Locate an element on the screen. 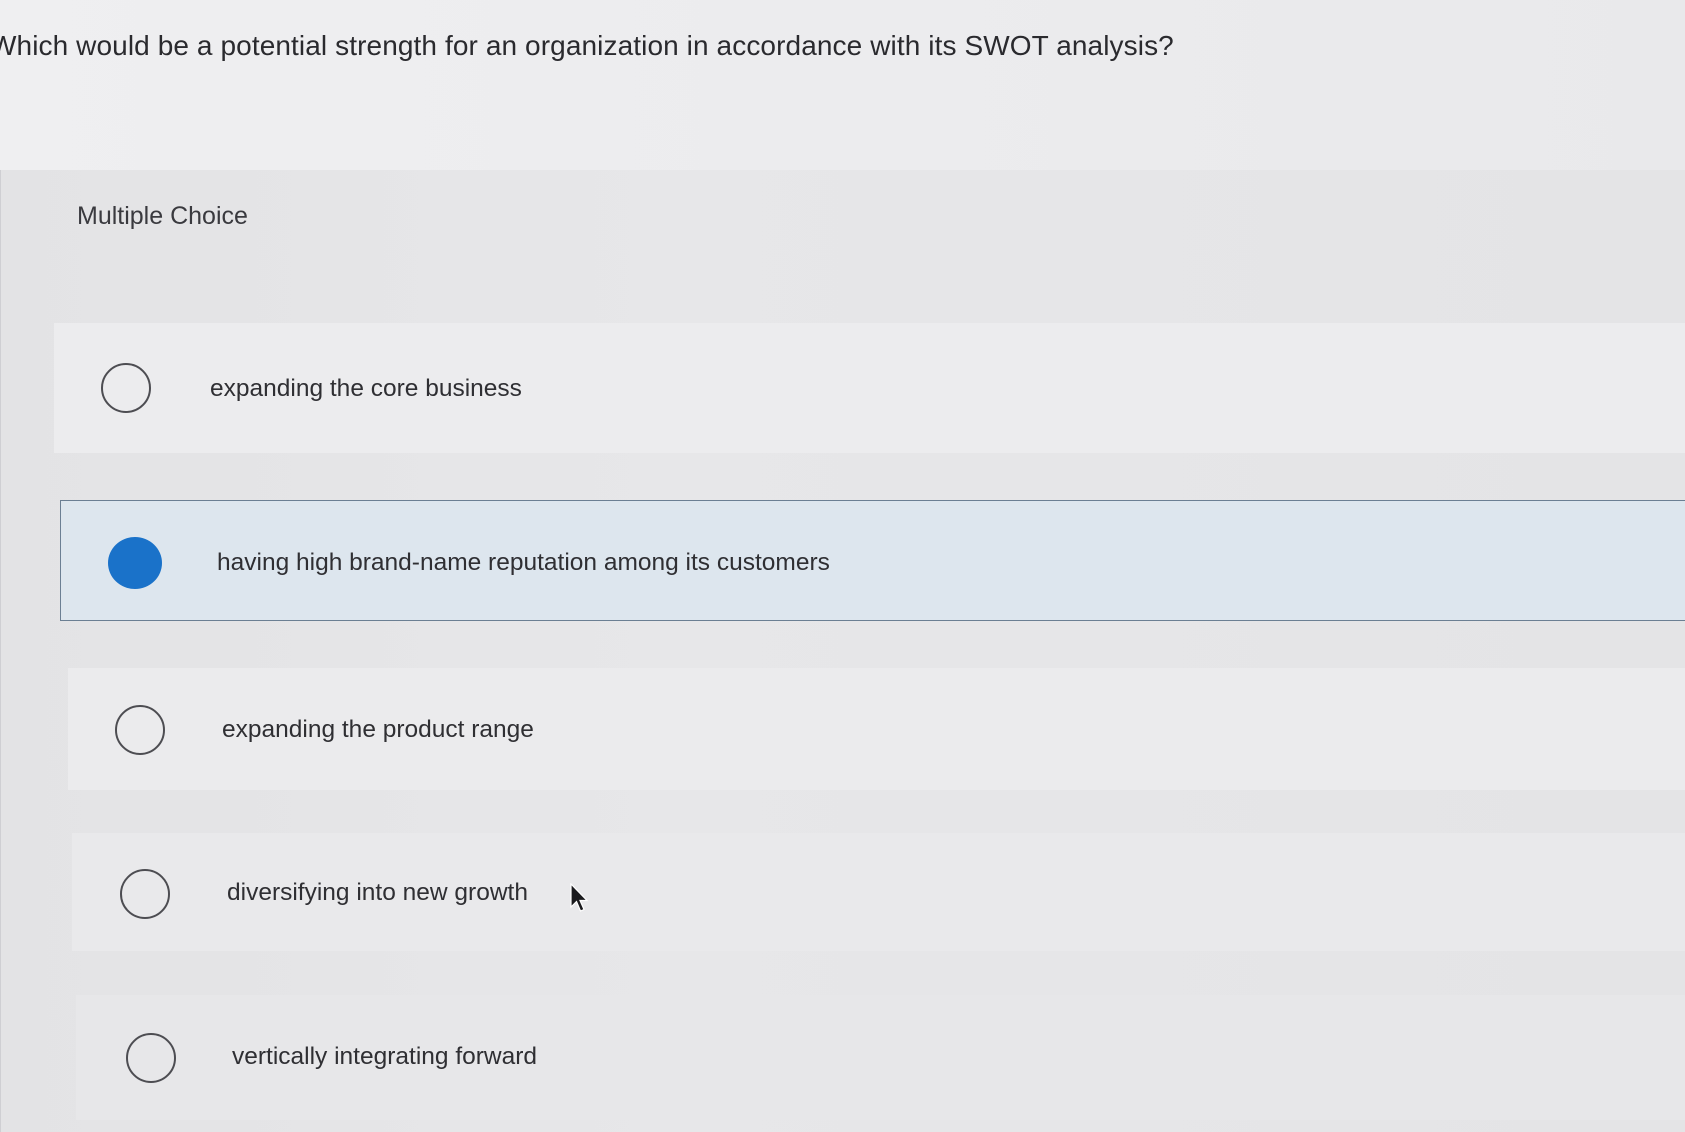 The width and height of the screenshot is (1685, 1132). question-type-label: Multiple Choice is located at coordinates (162, 216).